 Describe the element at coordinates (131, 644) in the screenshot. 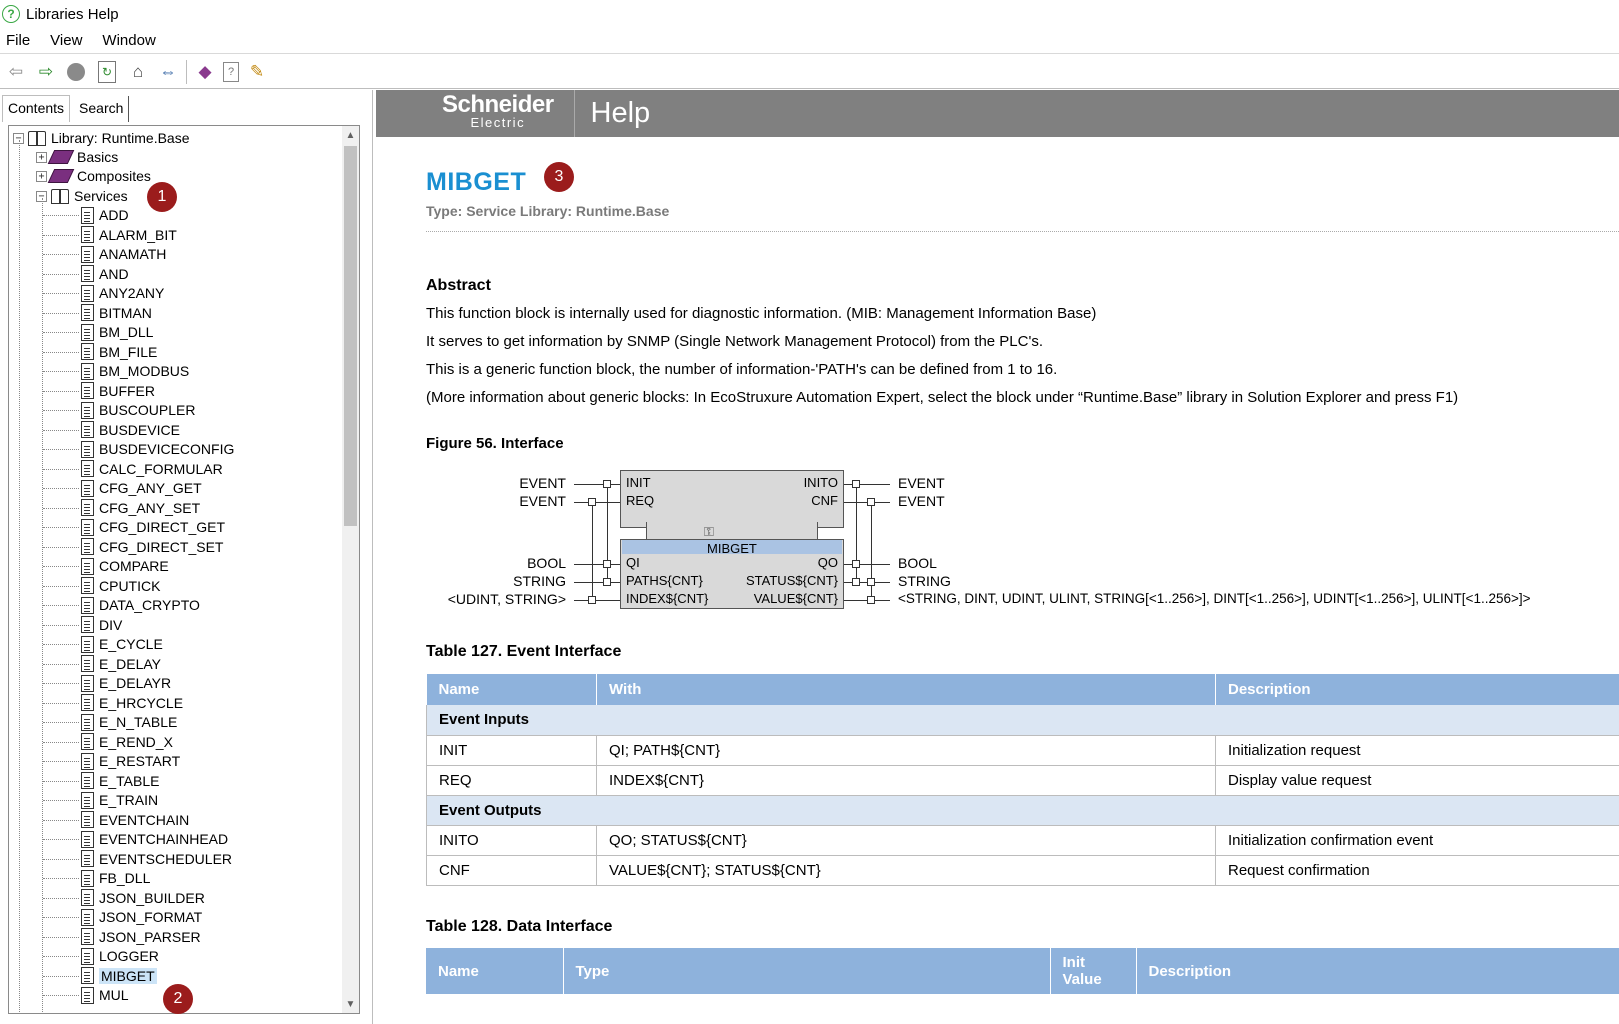

I see `tree-item-label: E_CYCLE` at that location.